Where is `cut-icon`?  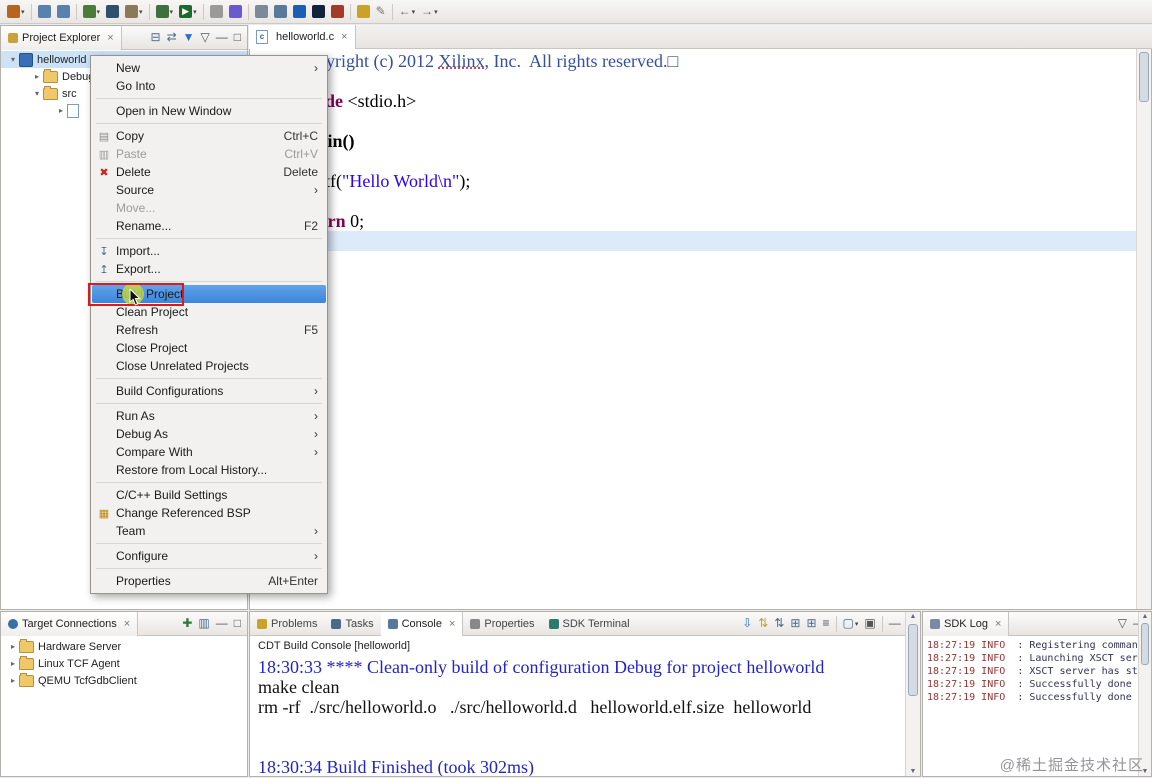 cut-icon is located at coordinates (216, 12).